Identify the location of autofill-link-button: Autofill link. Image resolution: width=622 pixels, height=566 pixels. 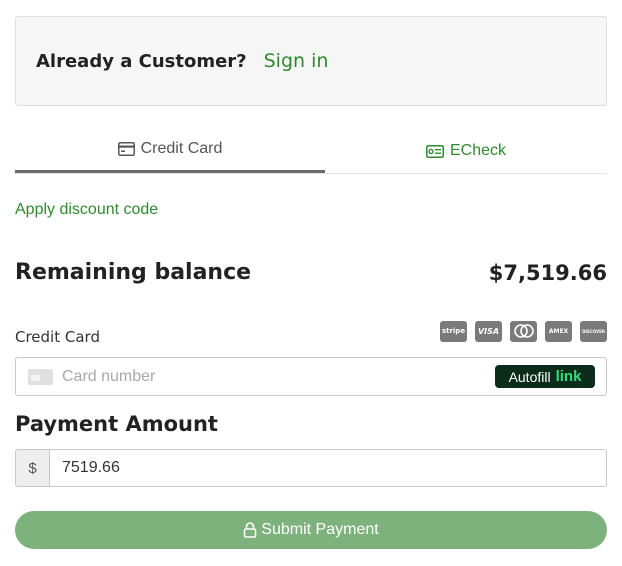
(545, 376).